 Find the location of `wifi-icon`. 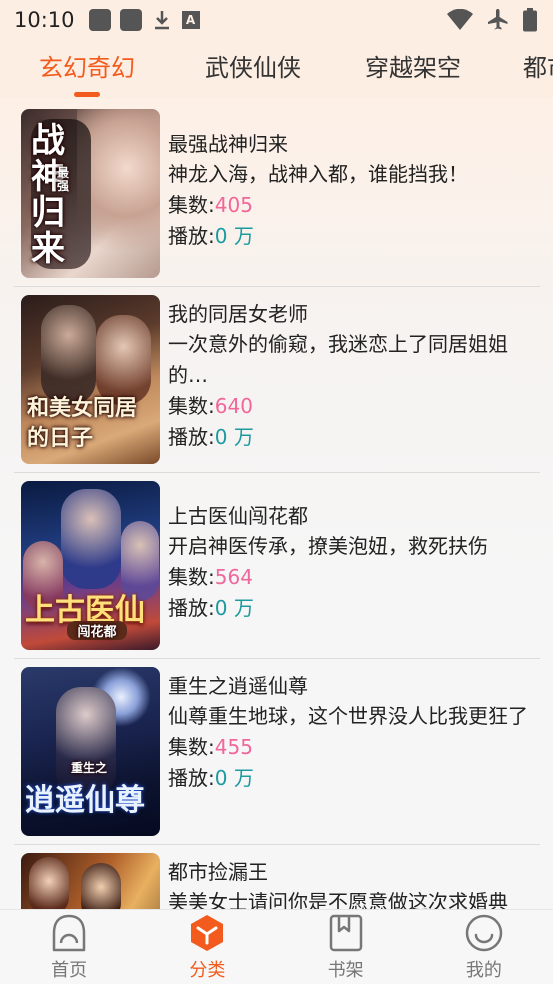

wifi-icon is located at coordinates (460, 19).